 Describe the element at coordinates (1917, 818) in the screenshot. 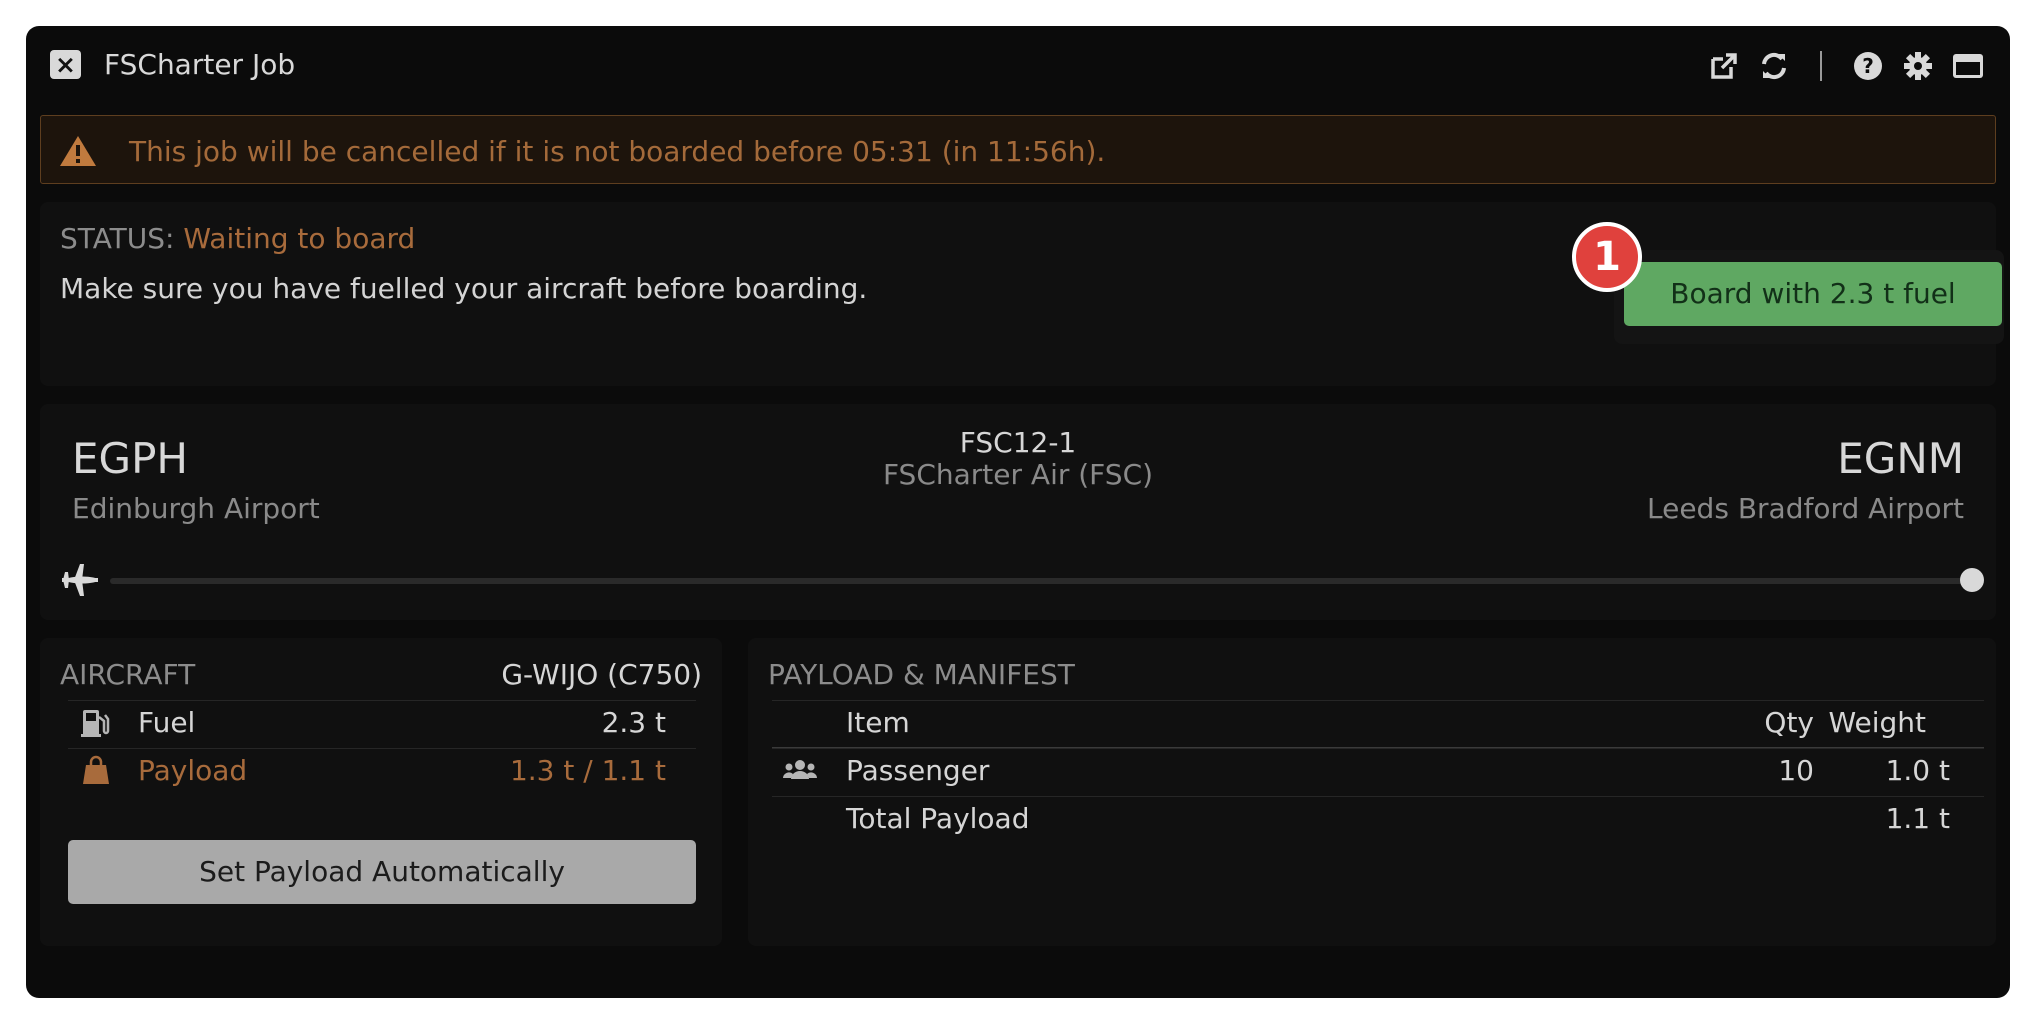

I see `total-payload-weight: 1.1 t` at that location.